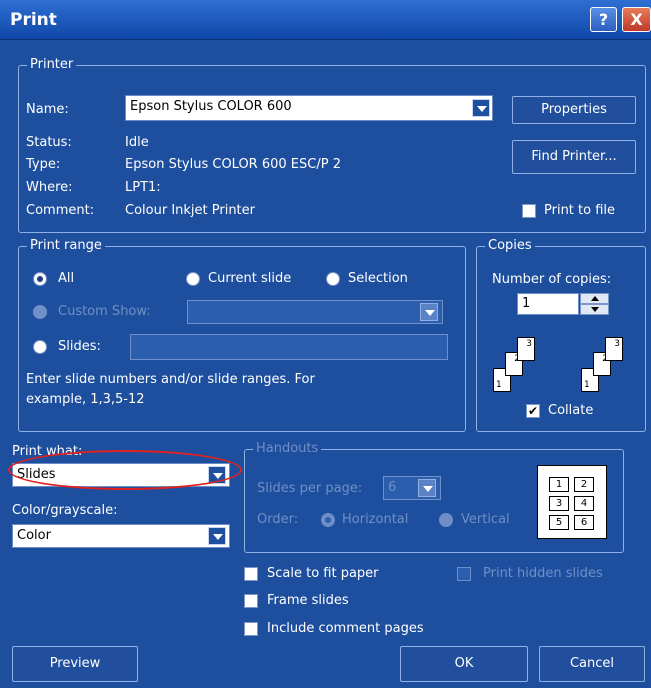 This screenshot has height=688, width=651. I want to click on selection-radio, so click(333, 279).